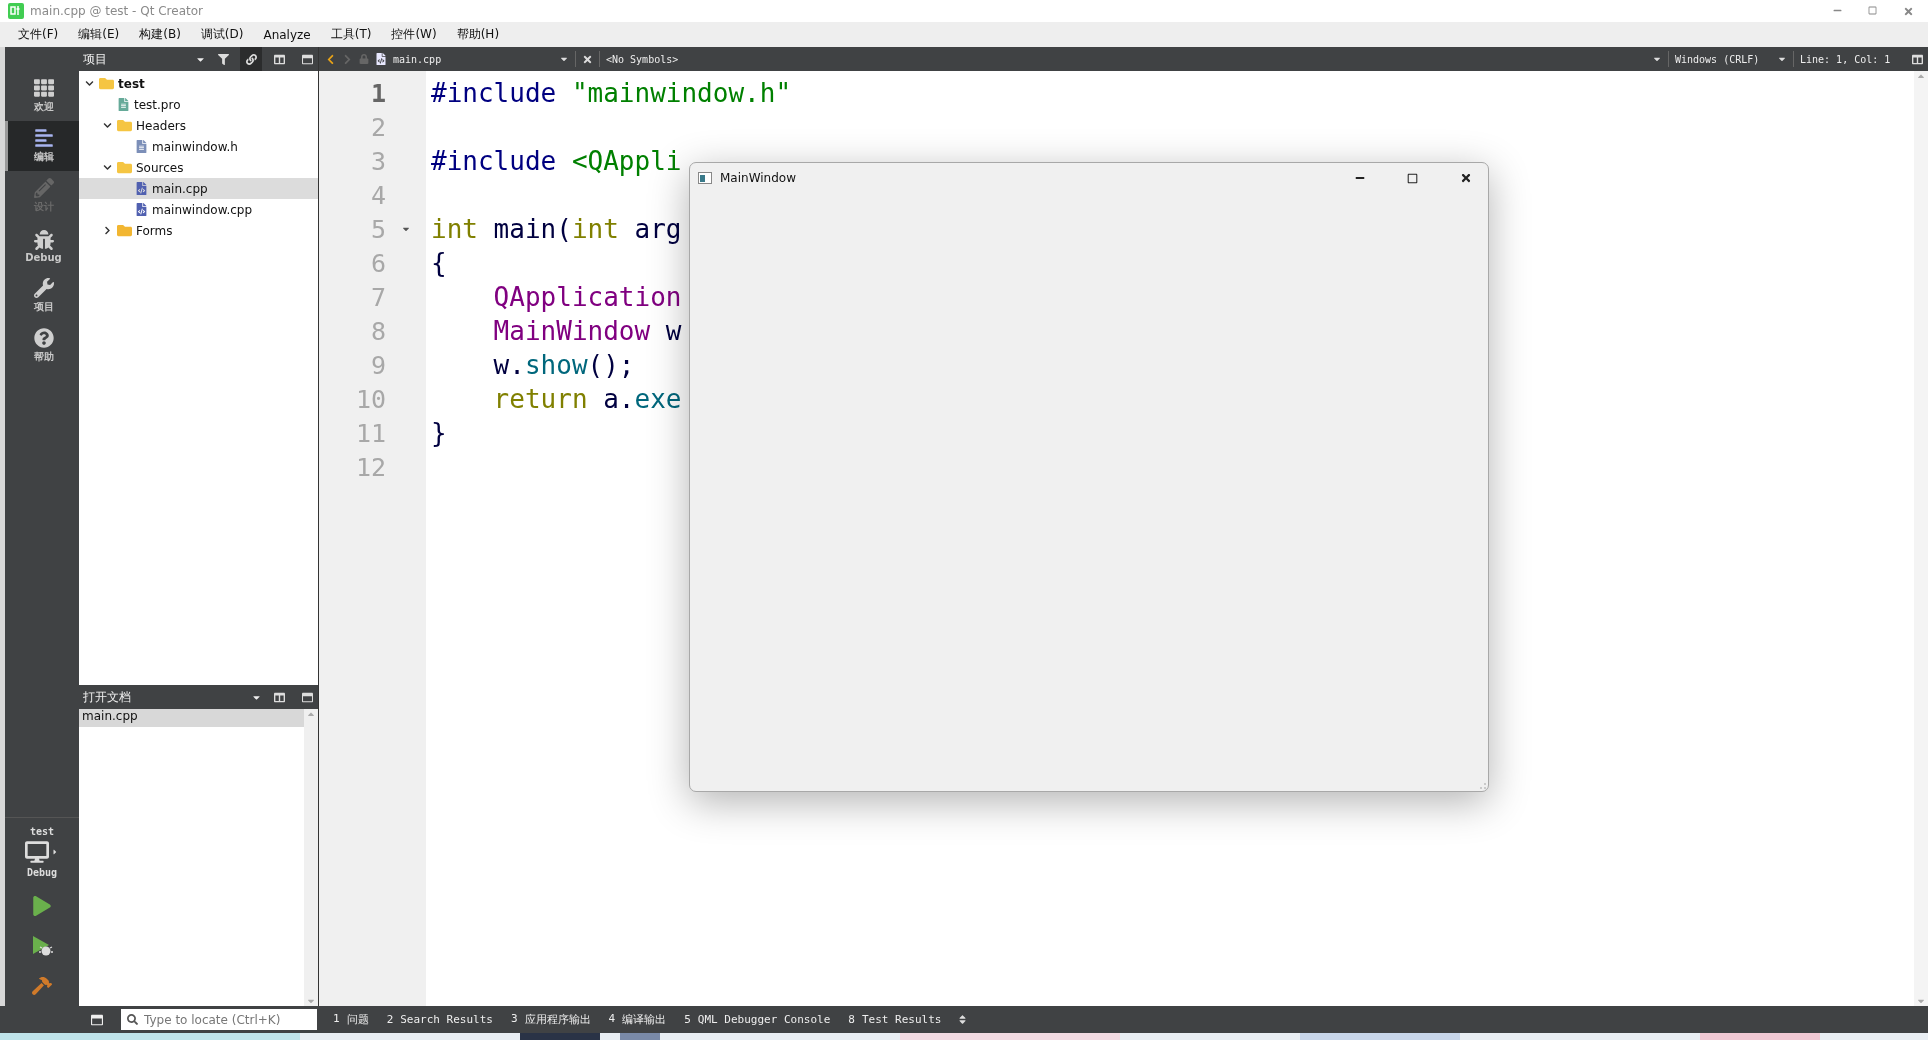 This screenshot has width=1928, height=1040. I want to click on line-number: 3, so click(377, 161).